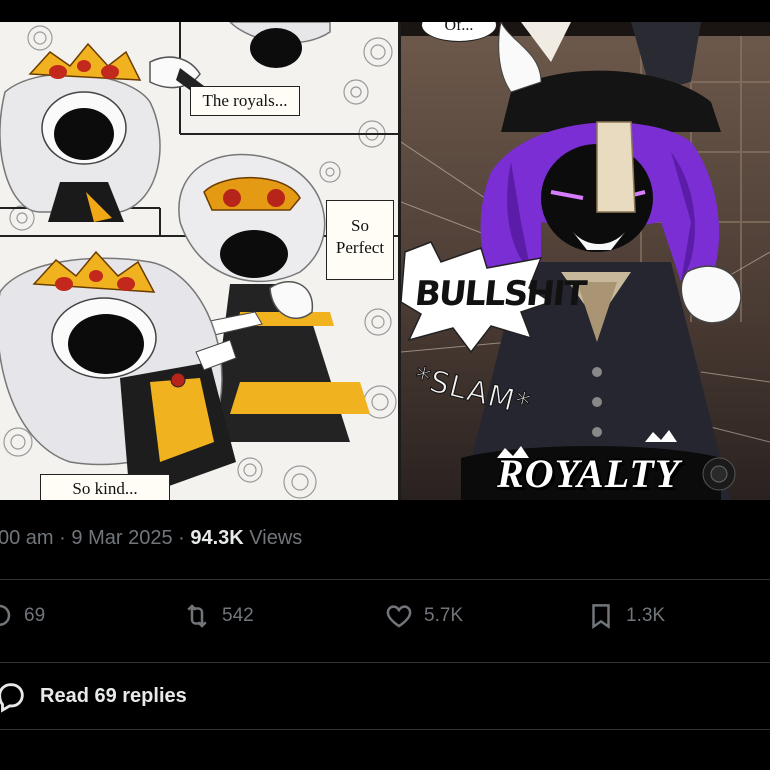 The height and width of the screenshot is (770, 770). Describe the element at coordinates (444, 615) in the screenshot. I see `like-count: 5.7K` at that location.